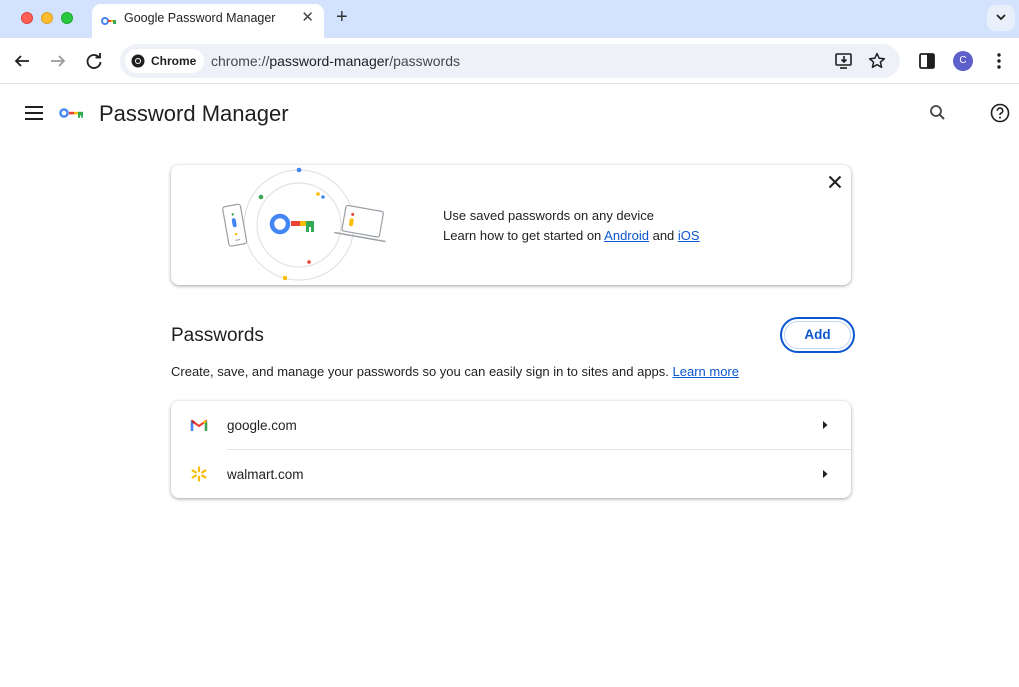  What do you see at coordinates (509, 113) in the screenshot?
I see `page-header: Password Manager` at bounding box center [509, 113].